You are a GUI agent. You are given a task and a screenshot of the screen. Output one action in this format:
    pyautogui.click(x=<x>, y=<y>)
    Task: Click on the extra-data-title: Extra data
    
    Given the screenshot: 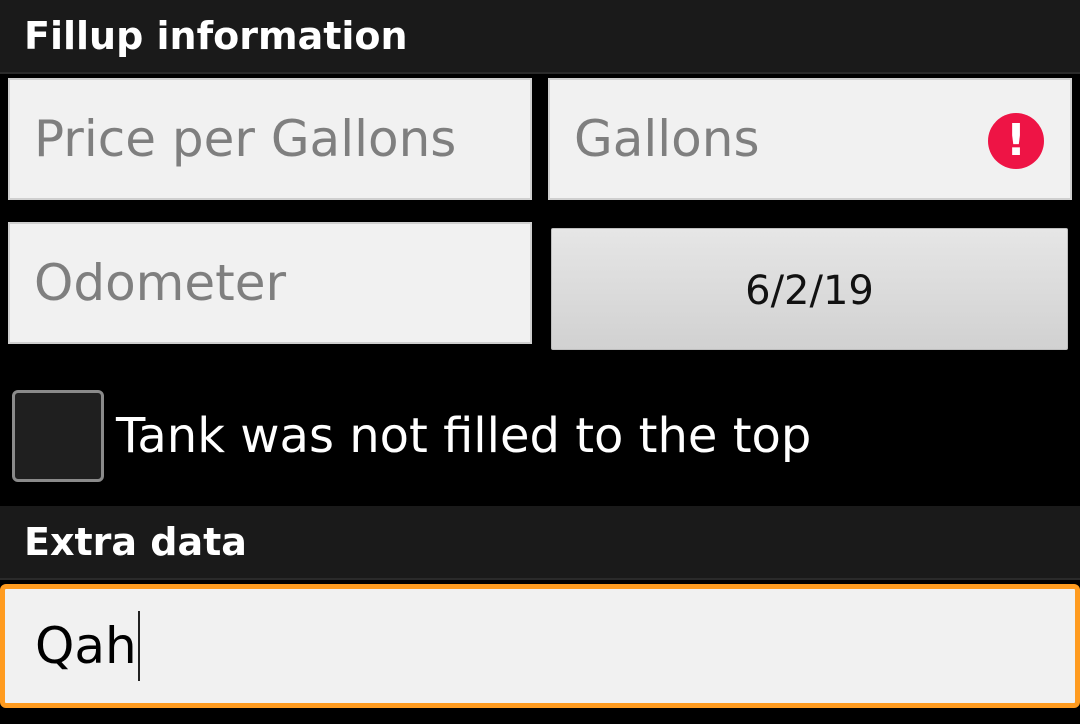 What is the action you would take?
    pyautogui.click(x=135, y=542)
    